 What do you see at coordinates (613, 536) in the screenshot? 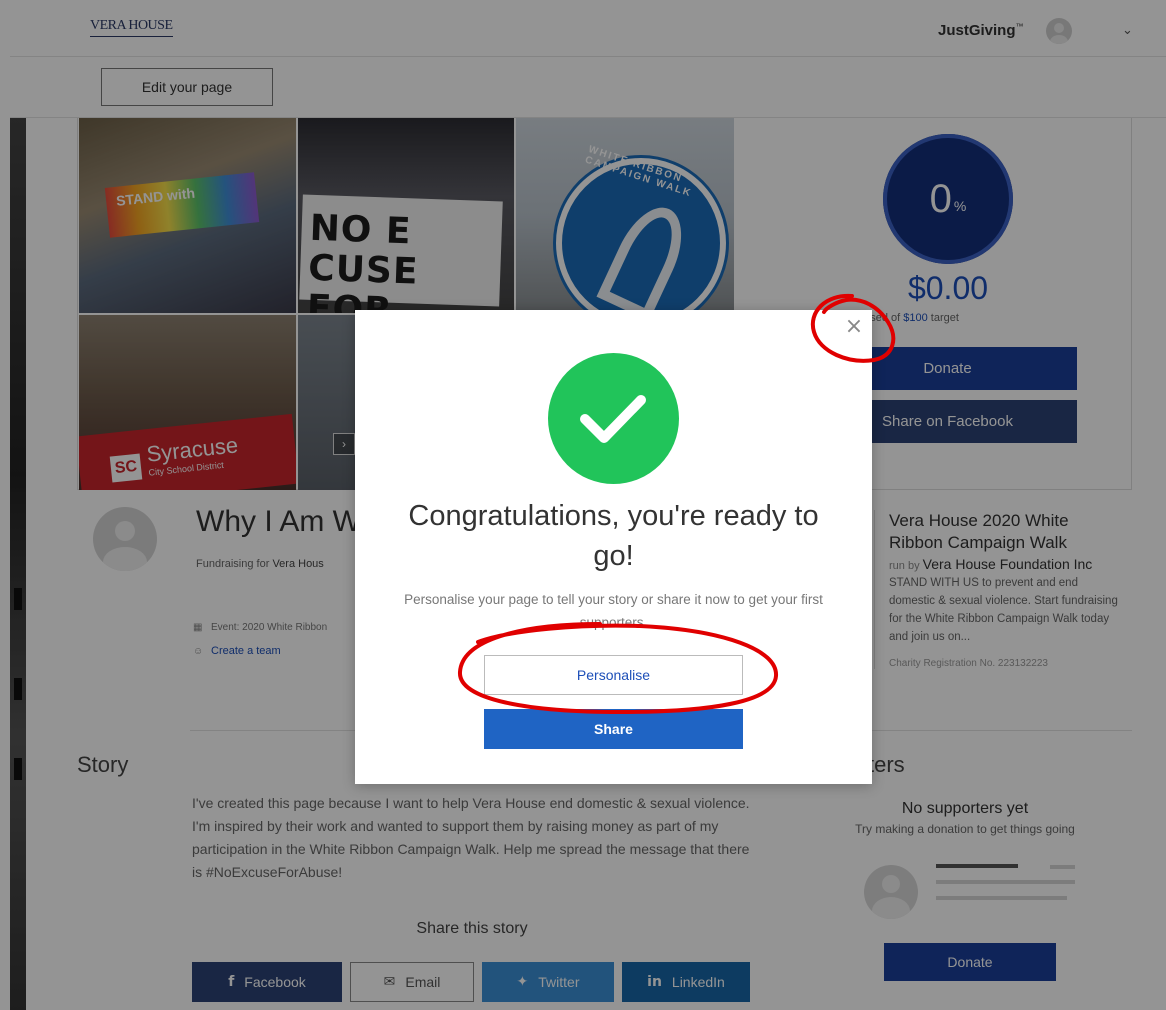
I see `modal-title: Congratulations, you're ready to go!` at bounding box center [613, 536].